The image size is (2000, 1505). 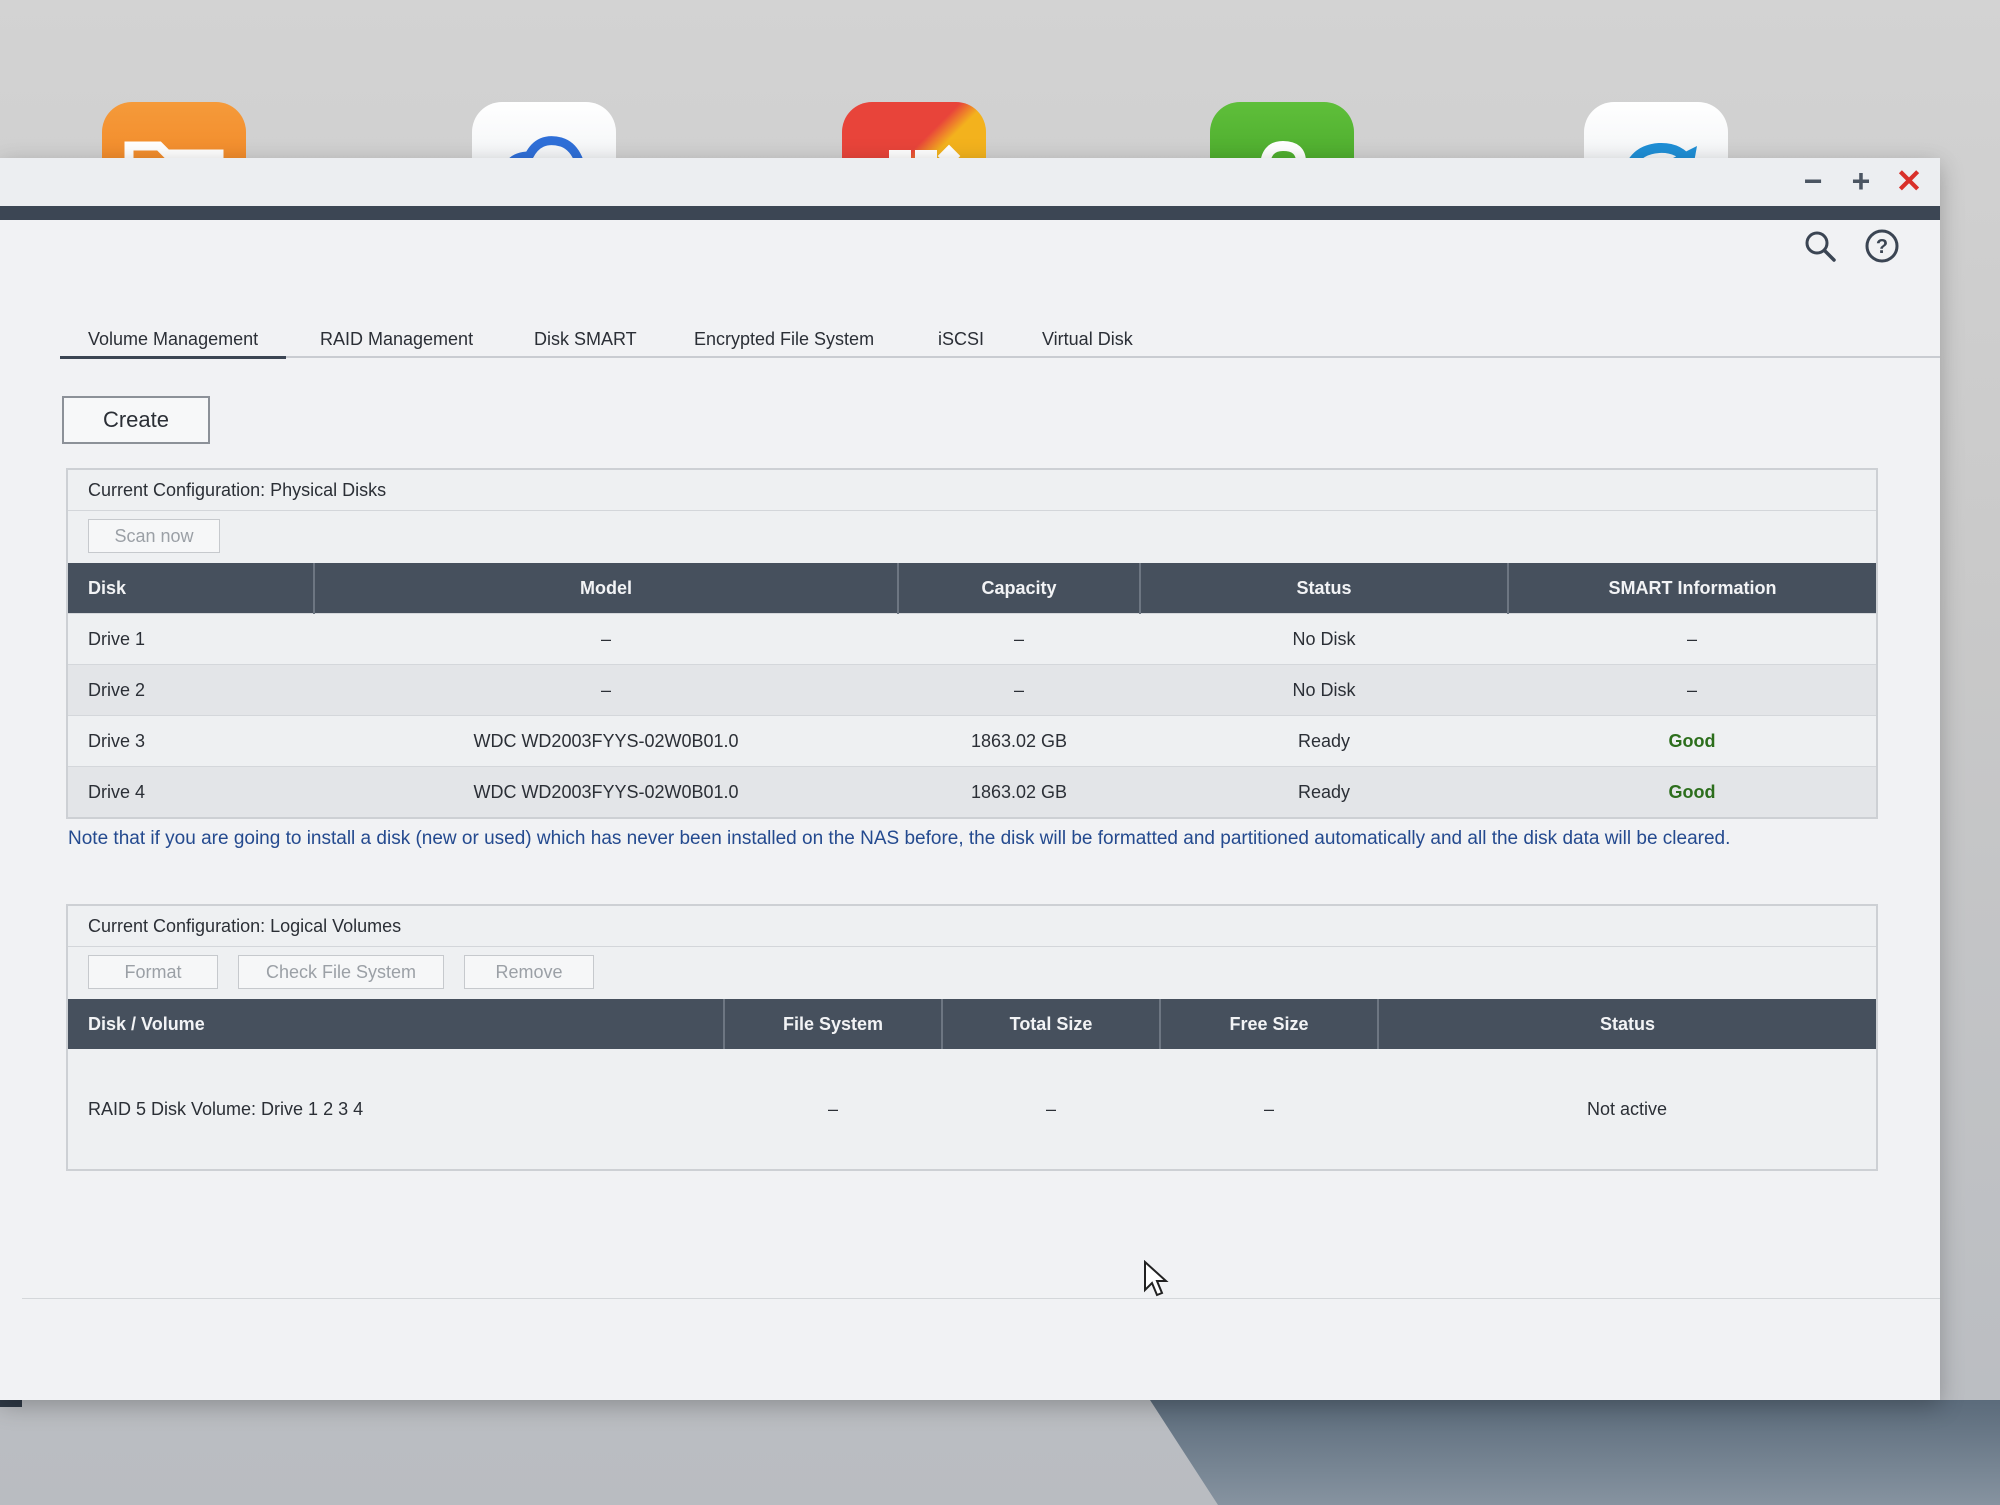 What do you see at coordinates (972, 926) in the screenshot?
I see `logical-volumes-title: Current Configuration: Logical Volumes` at bounding box center [972, 926].